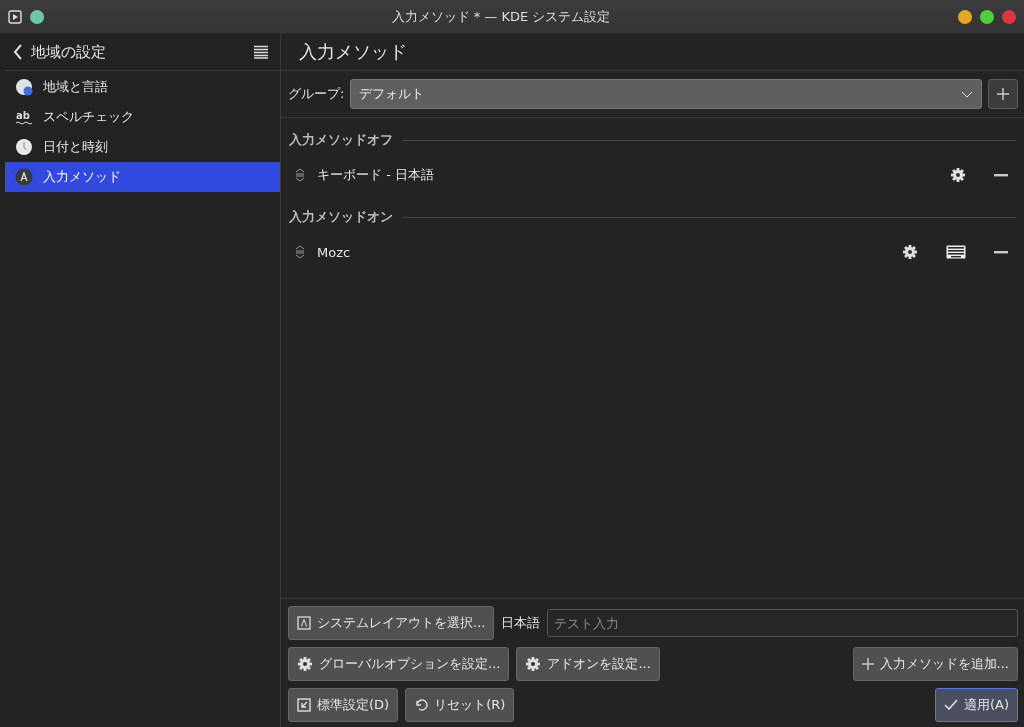  Describe the element at coordinates (375, 175) in the screenshot. I see `input-method-name: キーボード - 日本語` at that location.